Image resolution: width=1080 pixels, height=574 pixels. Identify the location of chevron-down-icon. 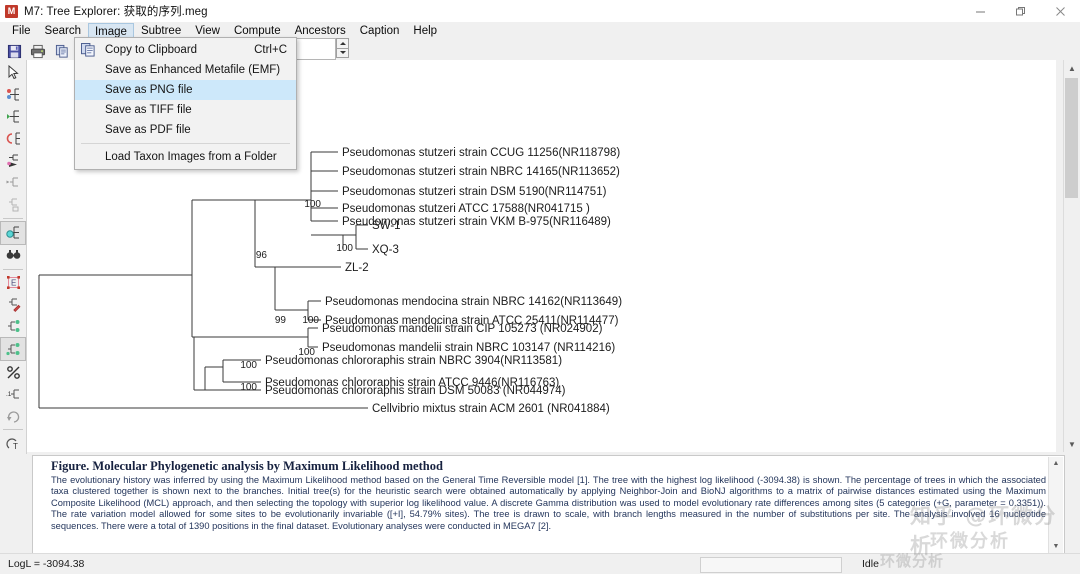
(342, 53).